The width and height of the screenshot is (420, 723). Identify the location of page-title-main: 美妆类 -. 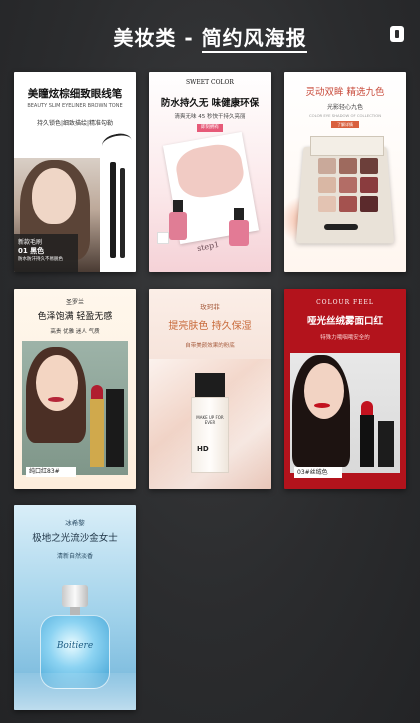
(157, 38).